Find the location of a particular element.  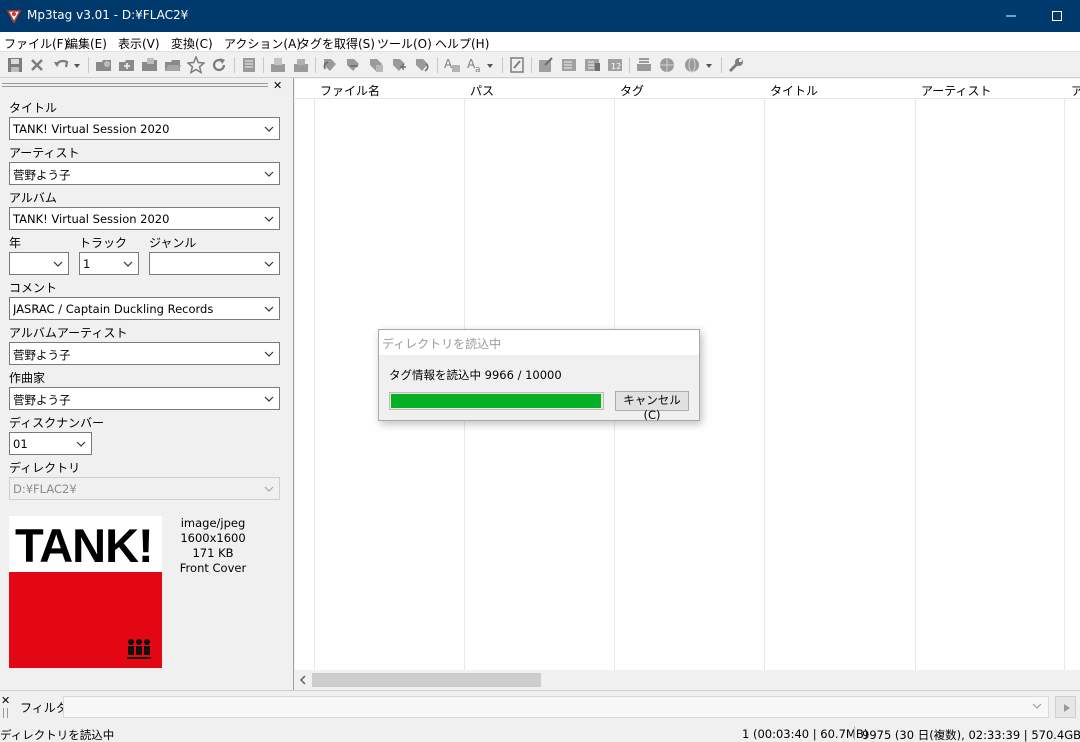

apply-filter-button is located at coordinates (1065, 707).